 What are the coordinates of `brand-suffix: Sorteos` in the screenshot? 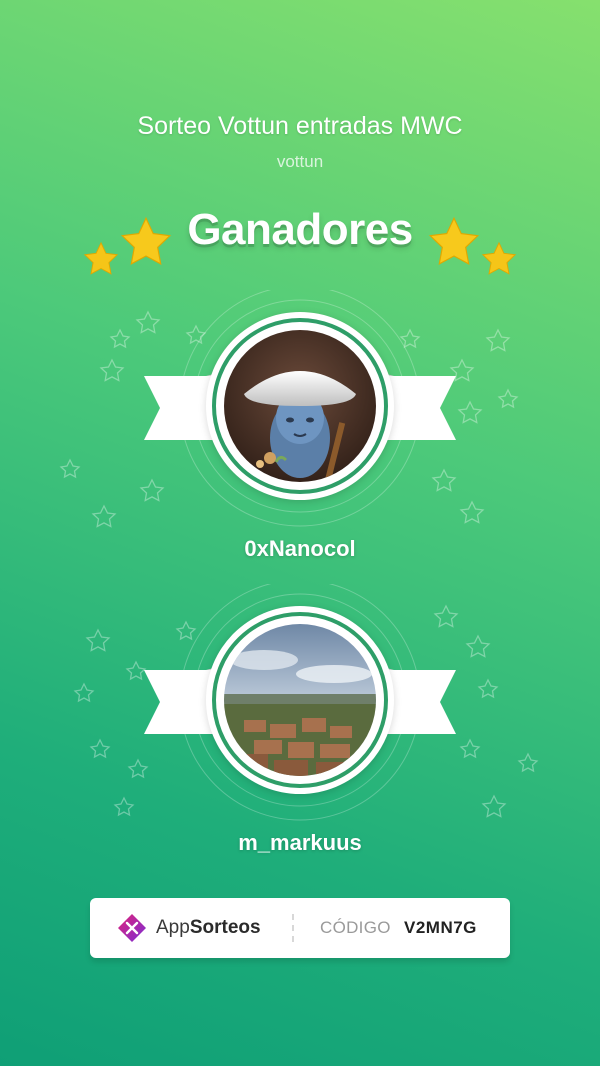 It's located at (225, 927).